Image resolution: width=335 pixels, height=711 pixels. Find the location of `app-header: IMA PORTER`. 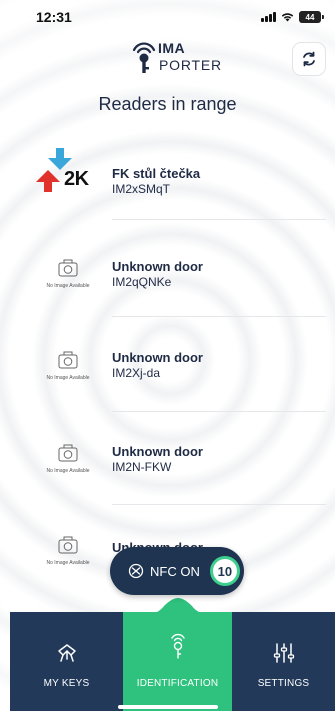

app-header: IMA PORTER is located at coordinates (167, 59).